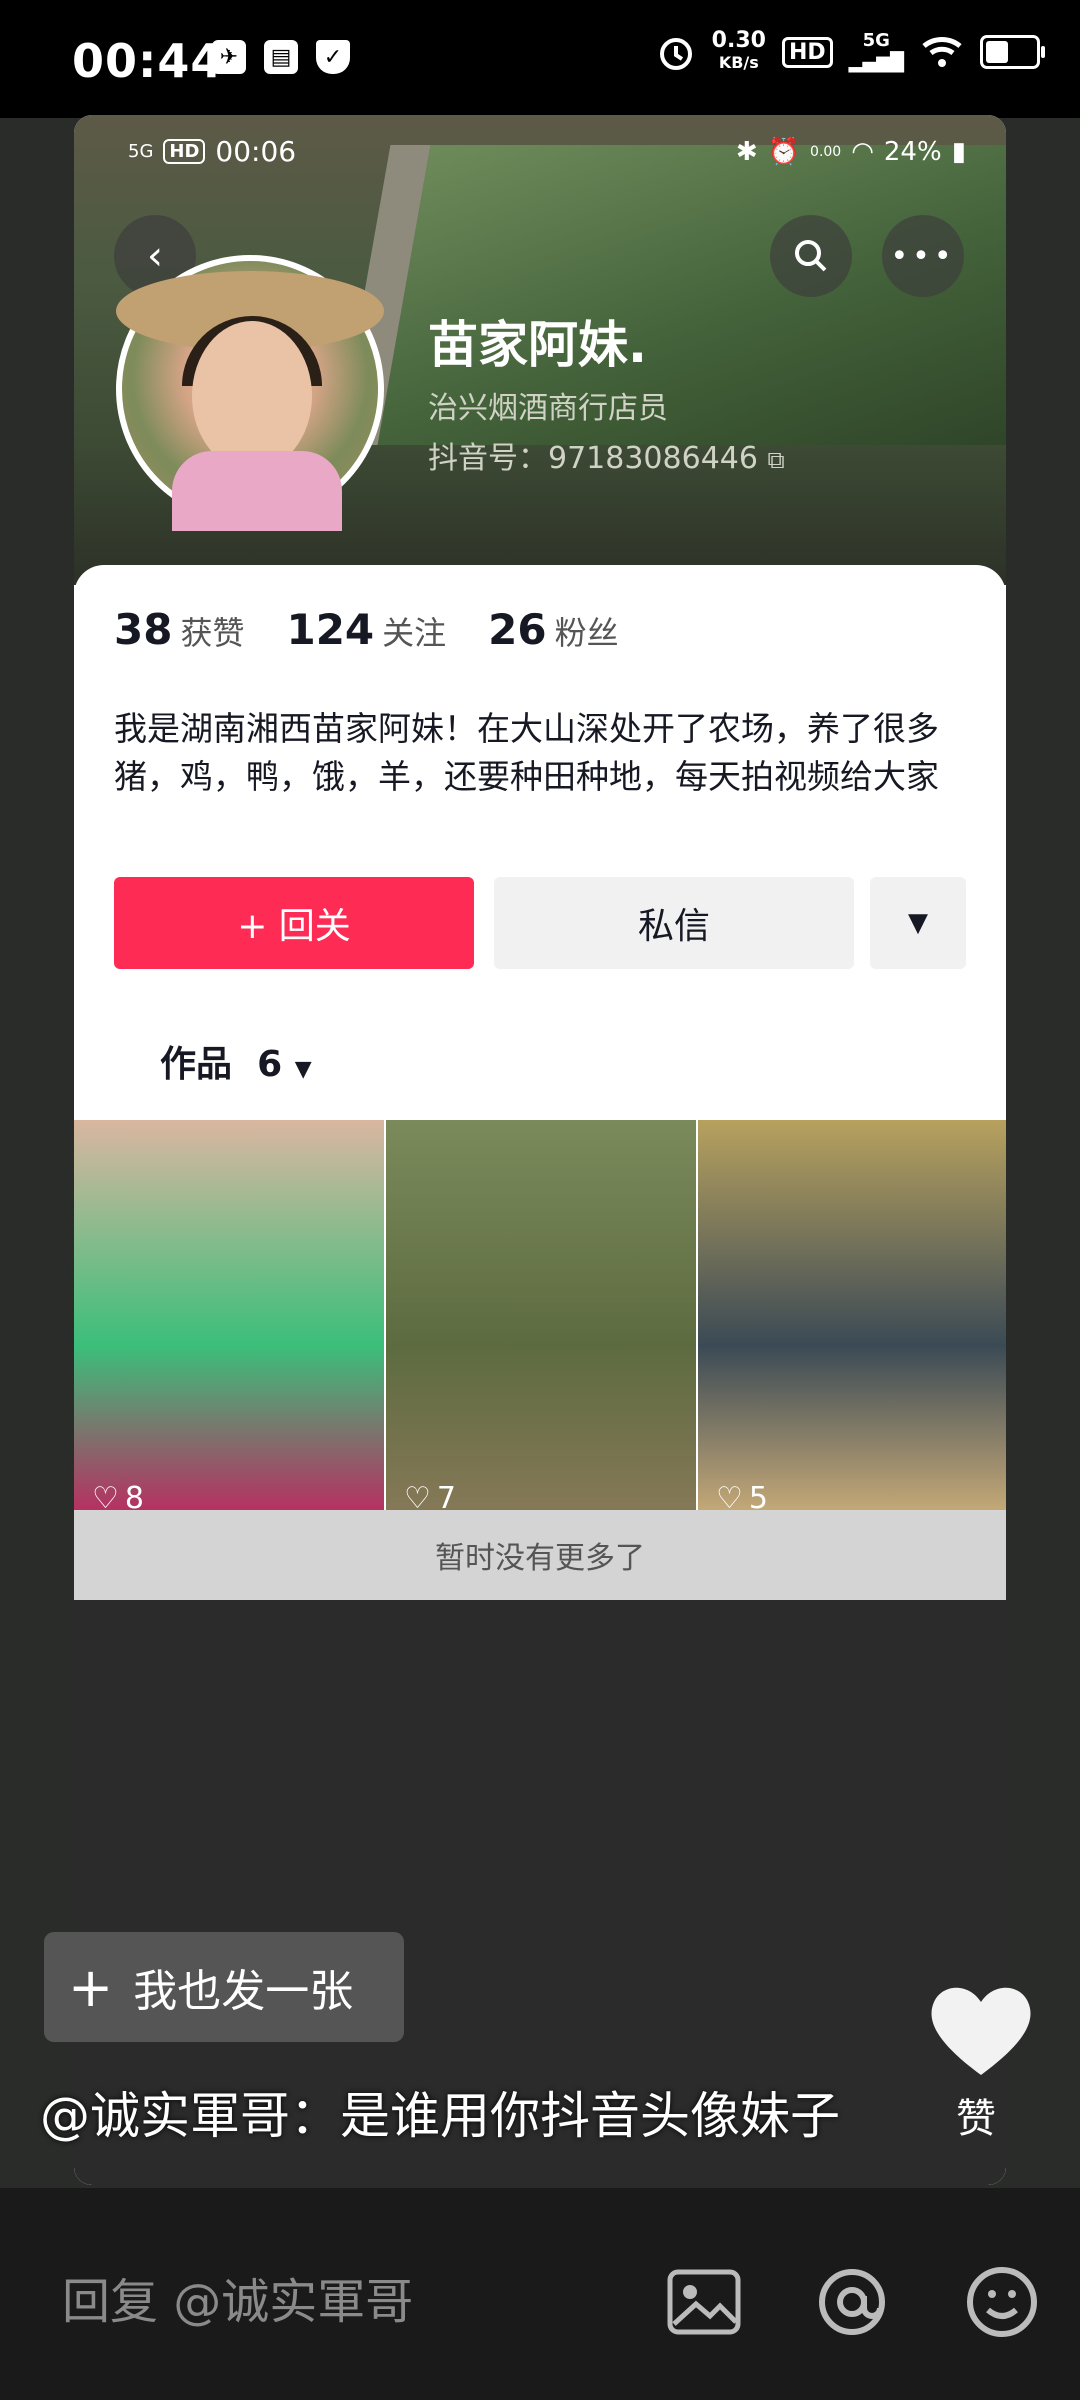 The width and height of the screenshot is (1080, 2400). What do you see at coordinates (237, 2297) in the screenshot?
I see `reply-input: 回复 @诚实軍哥` at bounding box center [237, 2297].